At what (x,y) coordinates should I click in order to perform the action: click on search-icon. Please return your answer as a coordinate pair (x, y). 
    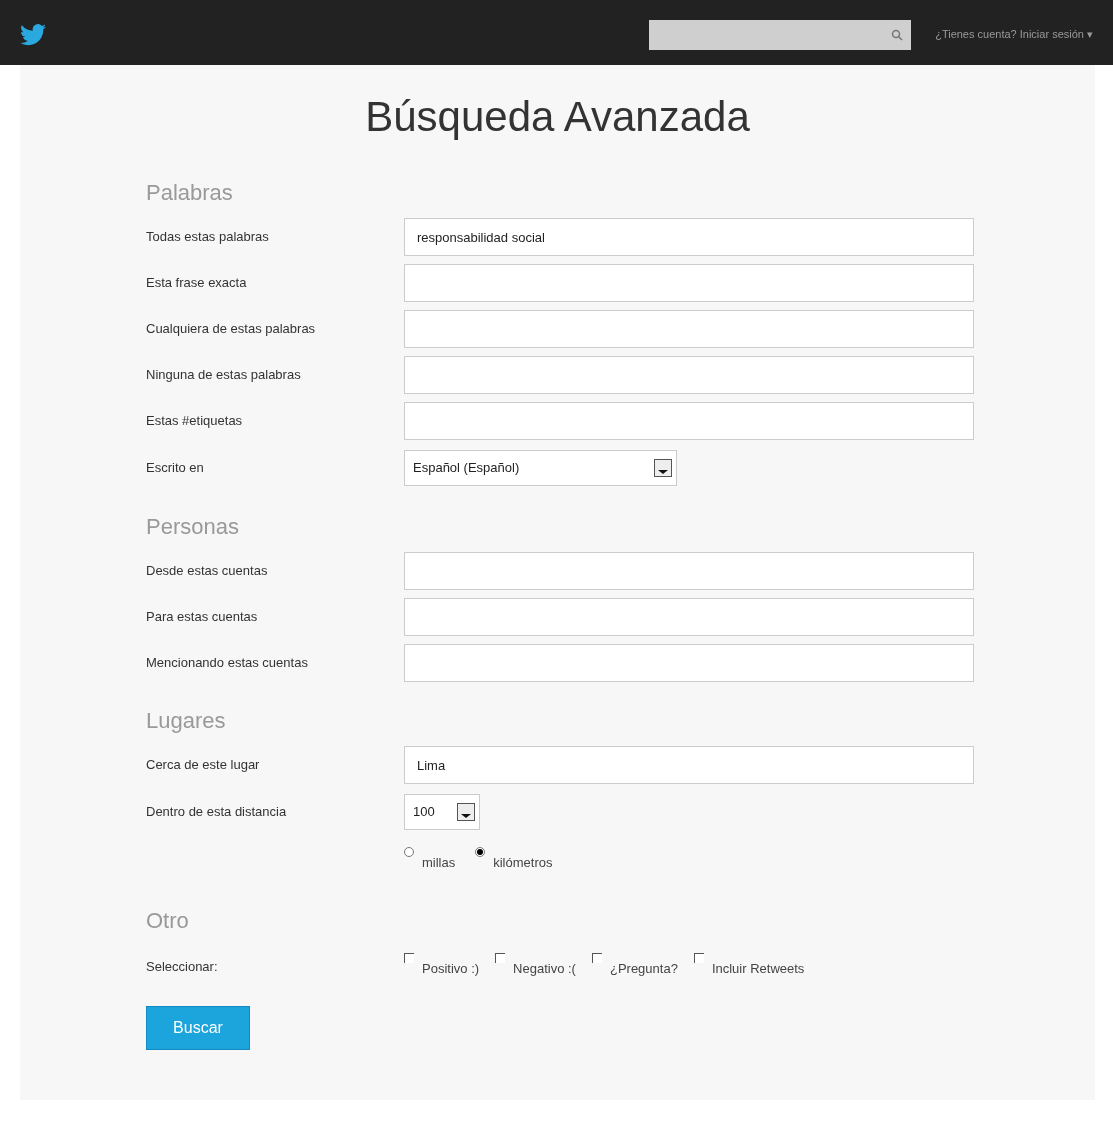
    Looking at the image, I should click on (897, 34).